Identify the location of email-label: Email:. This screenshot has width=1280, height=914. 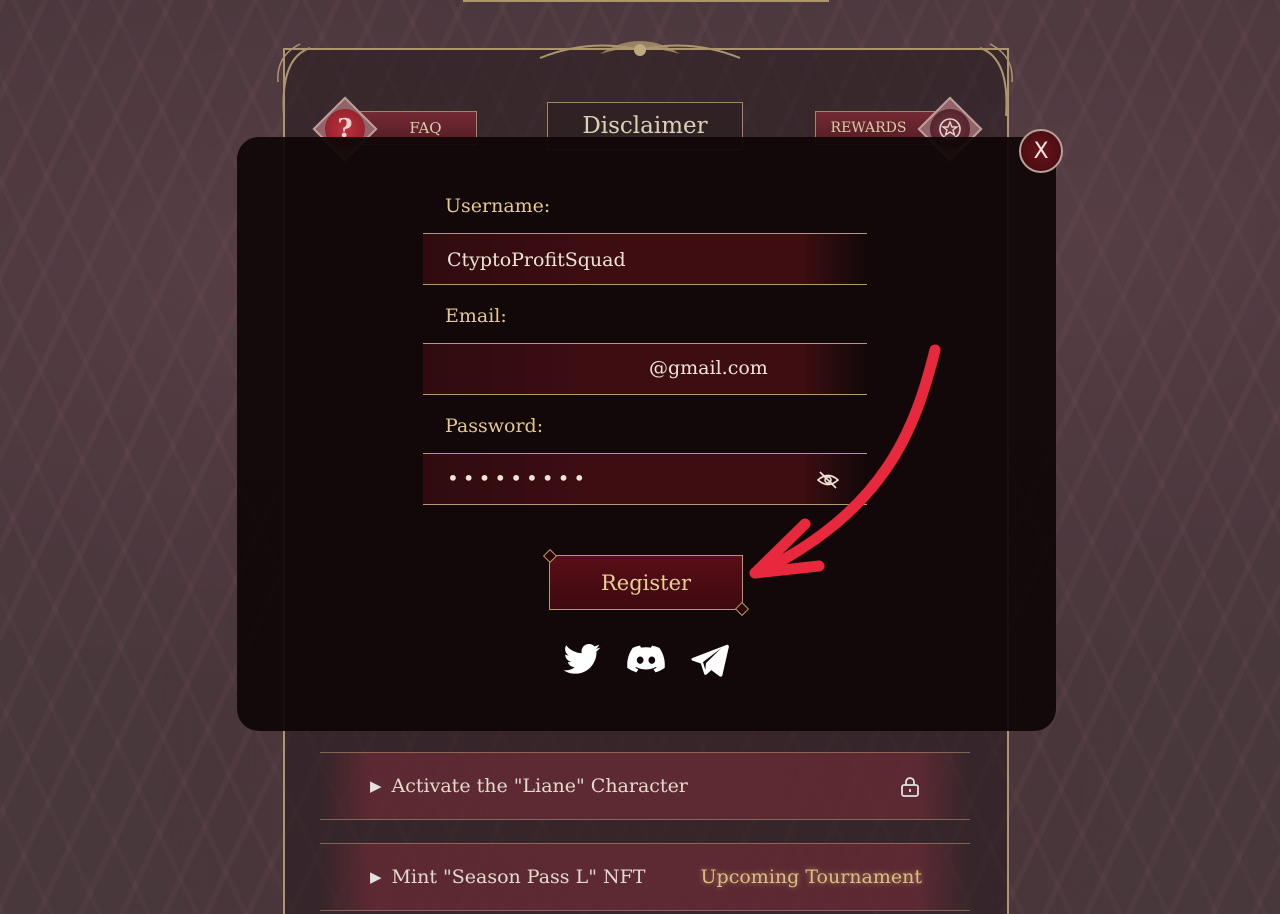
(476, 316).